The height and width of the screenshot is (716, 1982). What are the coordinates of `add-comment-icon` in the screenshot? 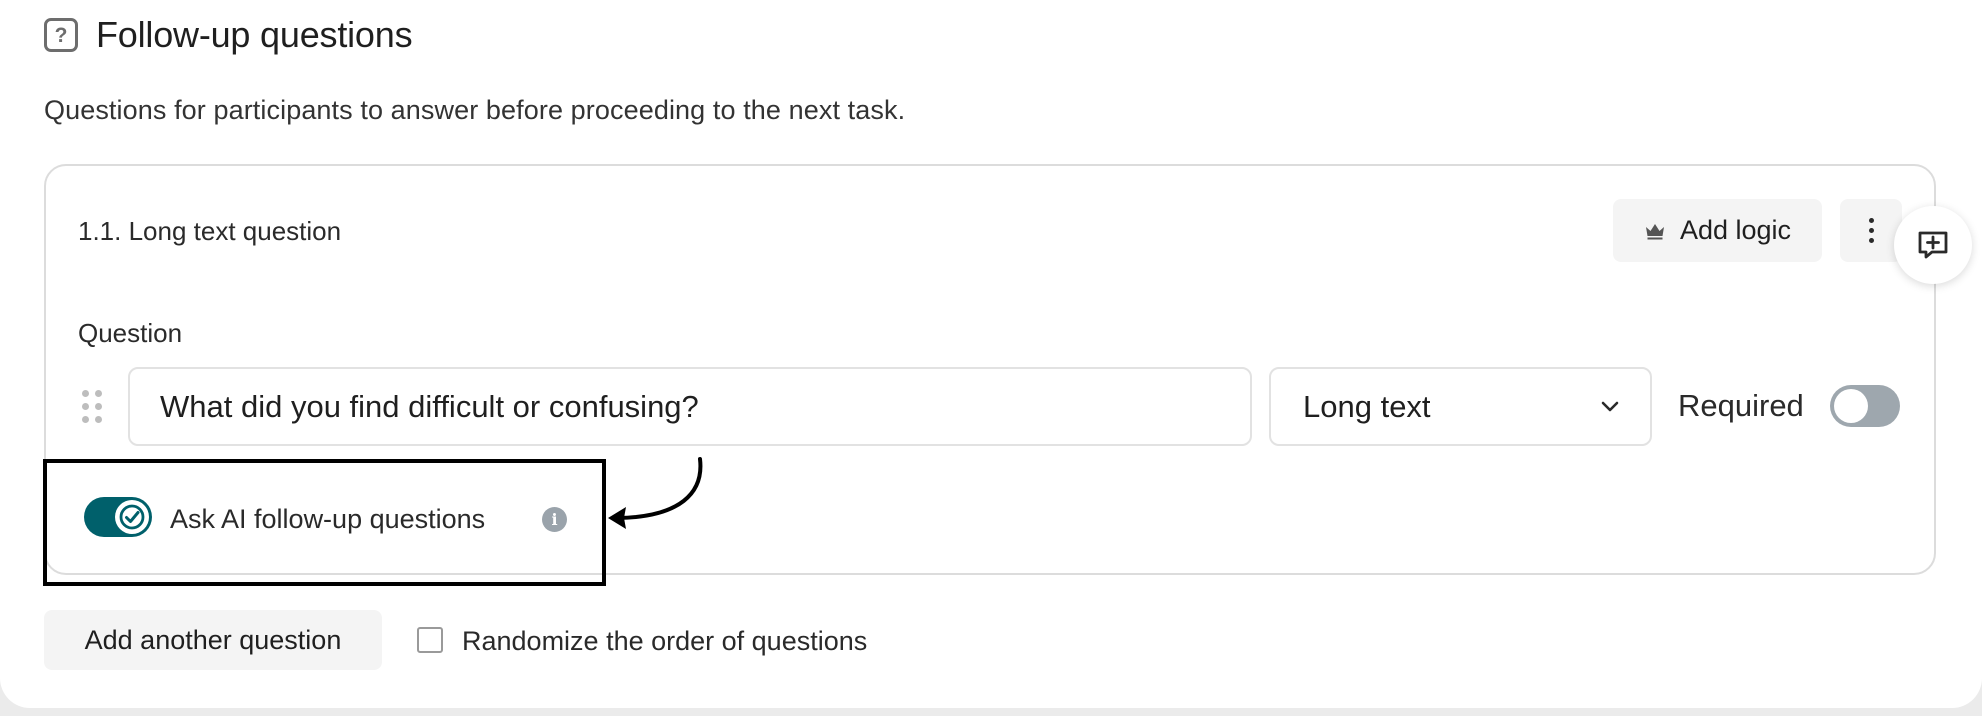 It's located at (1933, 245).